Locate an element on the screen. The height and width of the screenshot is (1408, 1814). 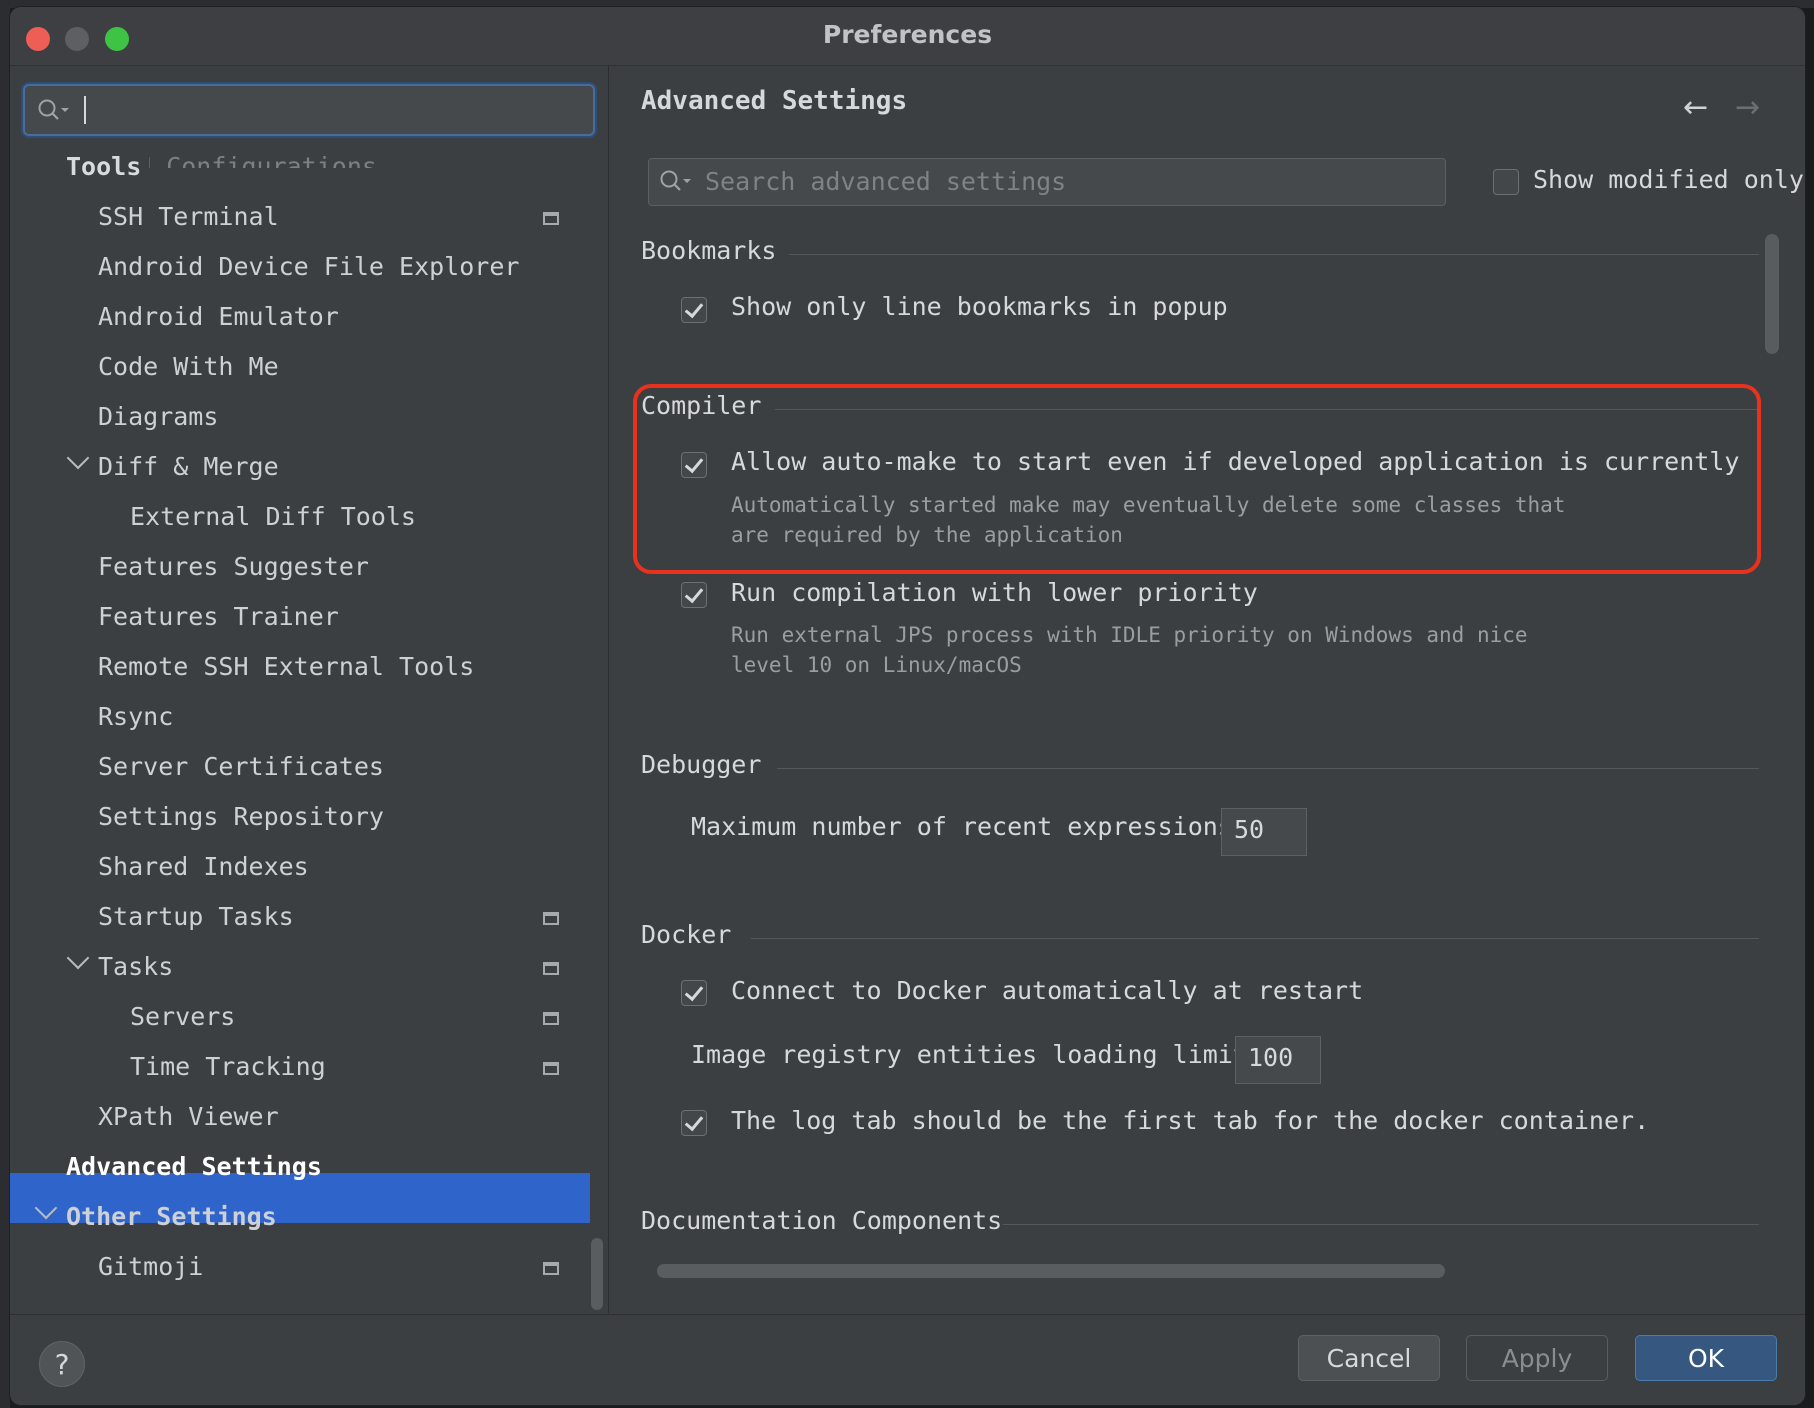
recent-expressions-input: 50 is located at coordinates (1264, 832).